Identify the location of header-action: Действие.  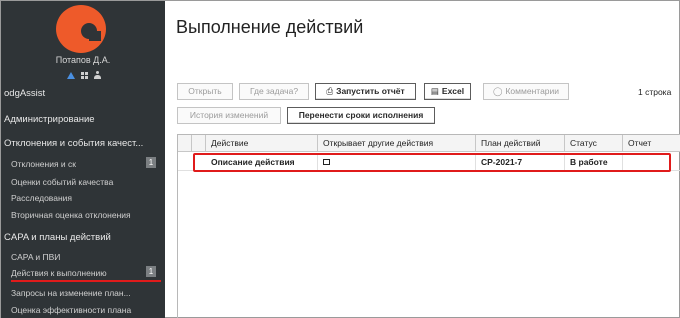
(262, 143).